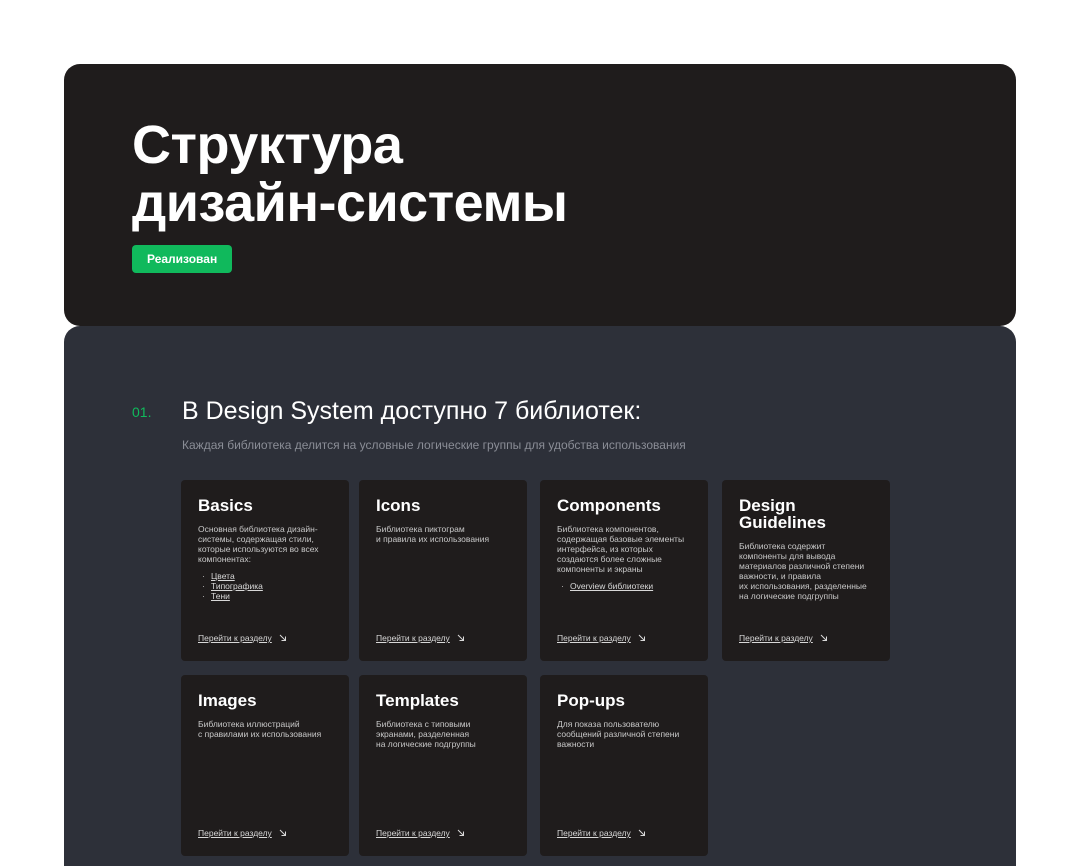 This screenshot has width=1080, height=866. Describe the element at coordinates (412, 411) in the screenshot. I see `section-title: В Design System доступно 7 библиотек:` at that location.